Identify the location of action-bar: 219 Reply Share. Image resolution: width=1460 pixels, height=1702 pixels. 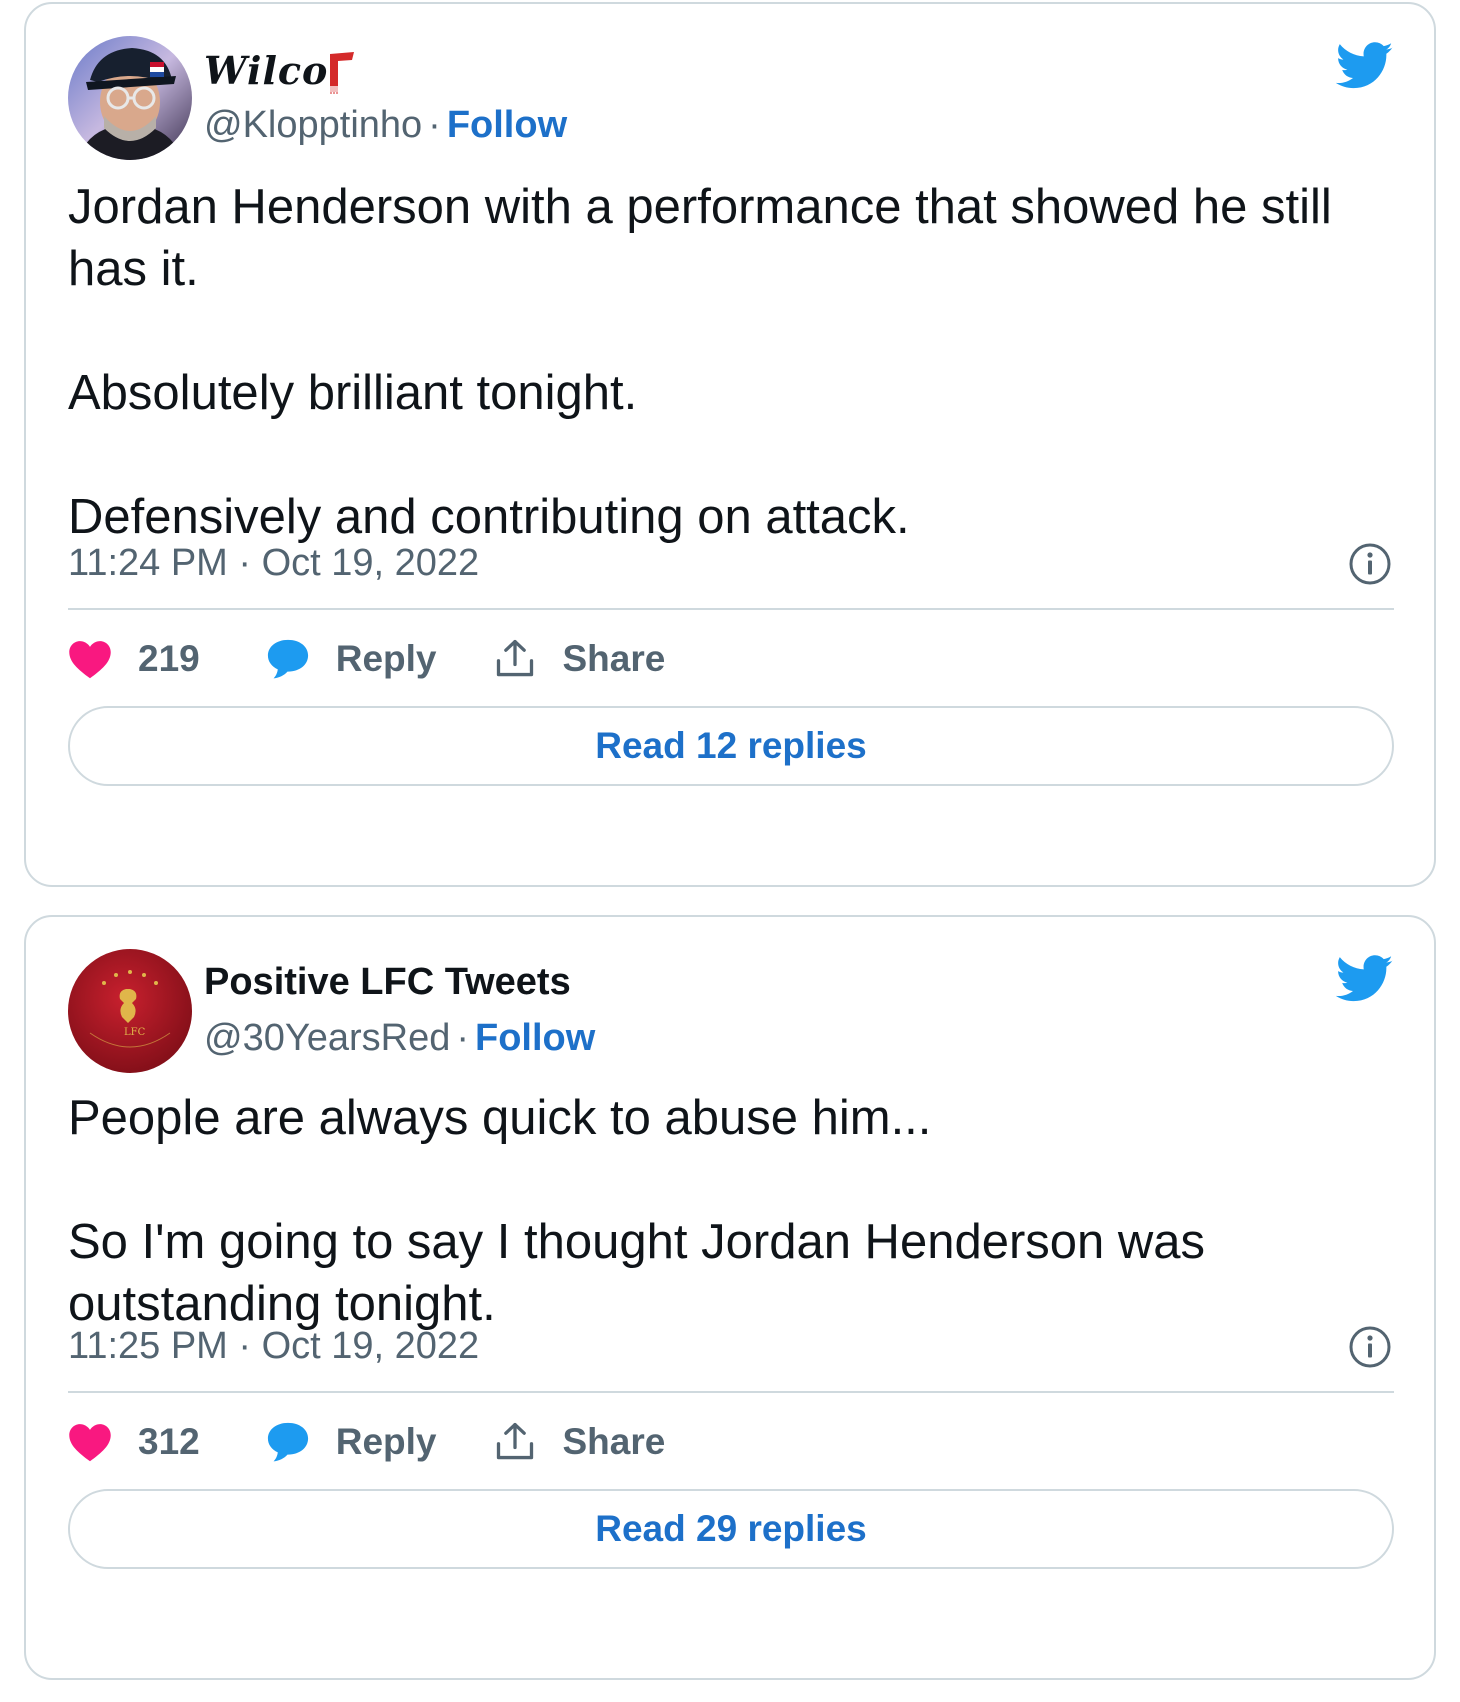
(366, 659).